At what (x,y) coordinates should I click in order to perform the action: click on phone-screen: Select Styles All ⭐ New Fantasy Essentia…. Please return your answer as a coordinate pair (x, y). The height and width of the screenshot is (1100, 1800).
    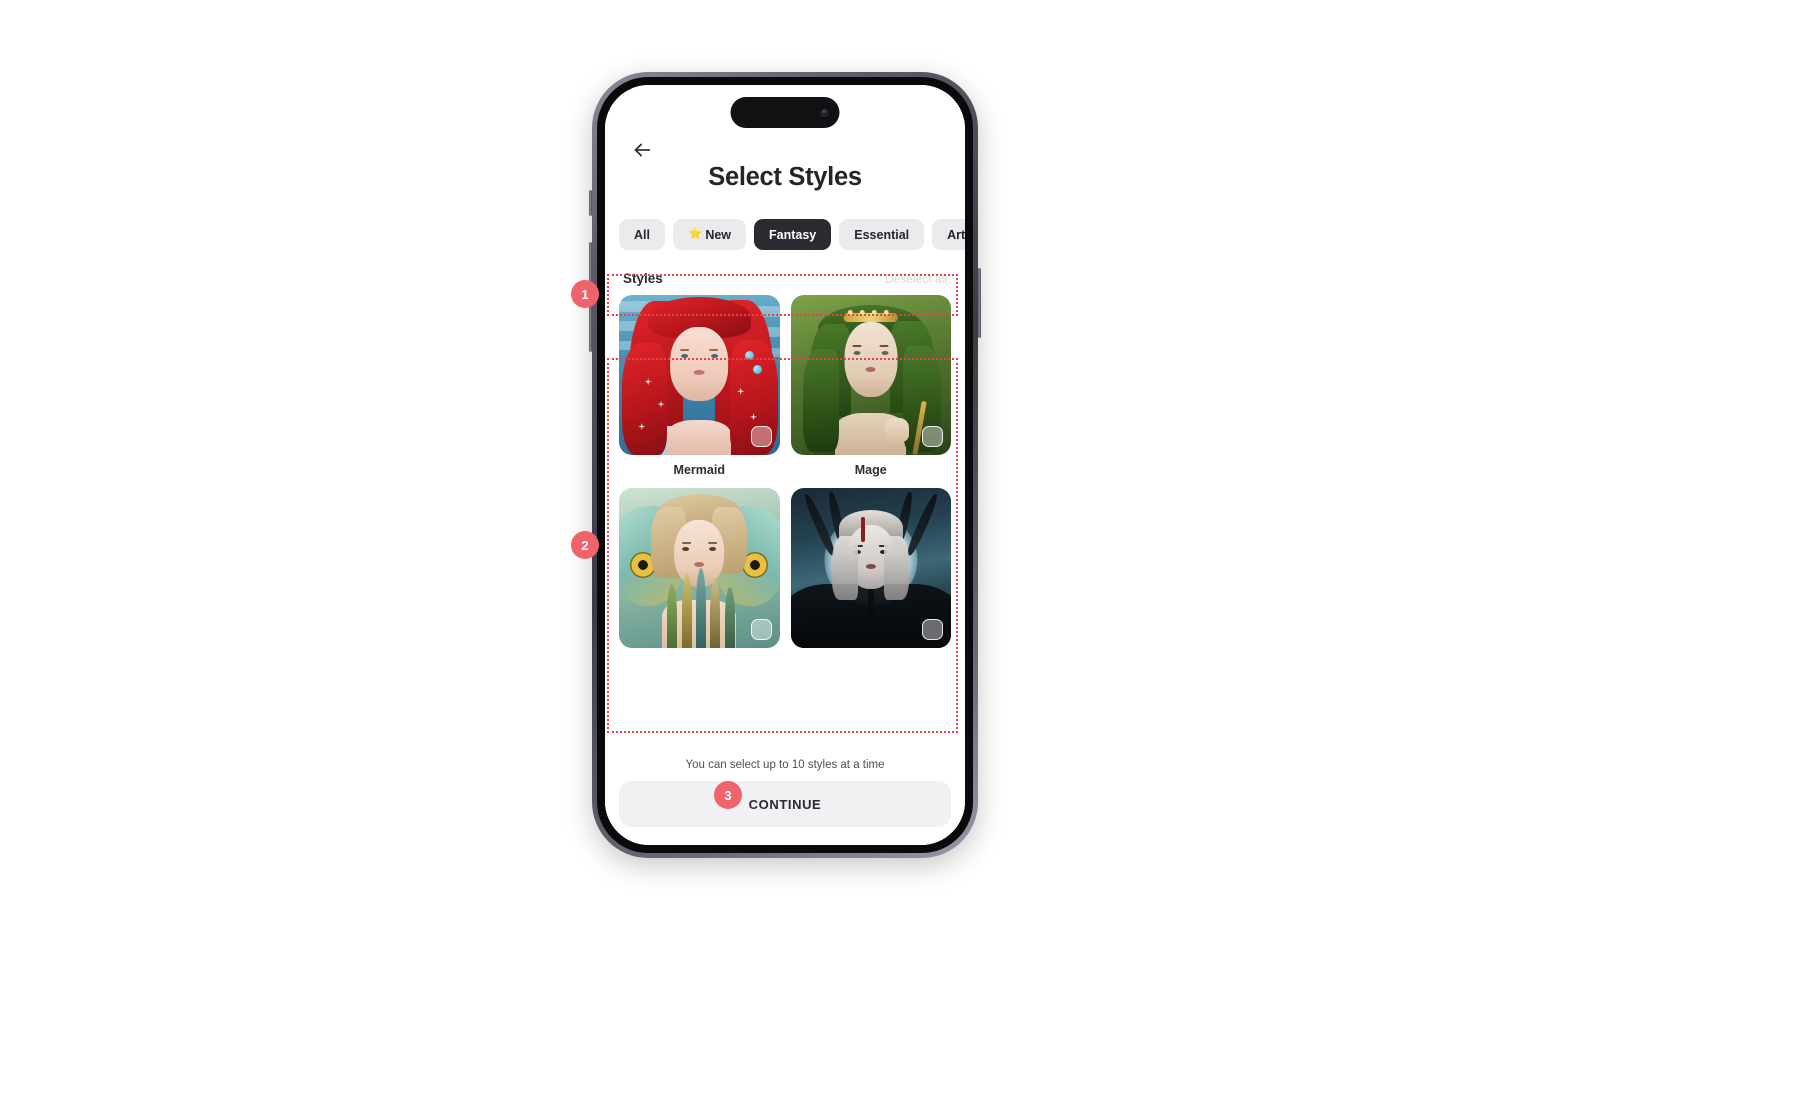
    Looking at the image, I should click on (785, 465).